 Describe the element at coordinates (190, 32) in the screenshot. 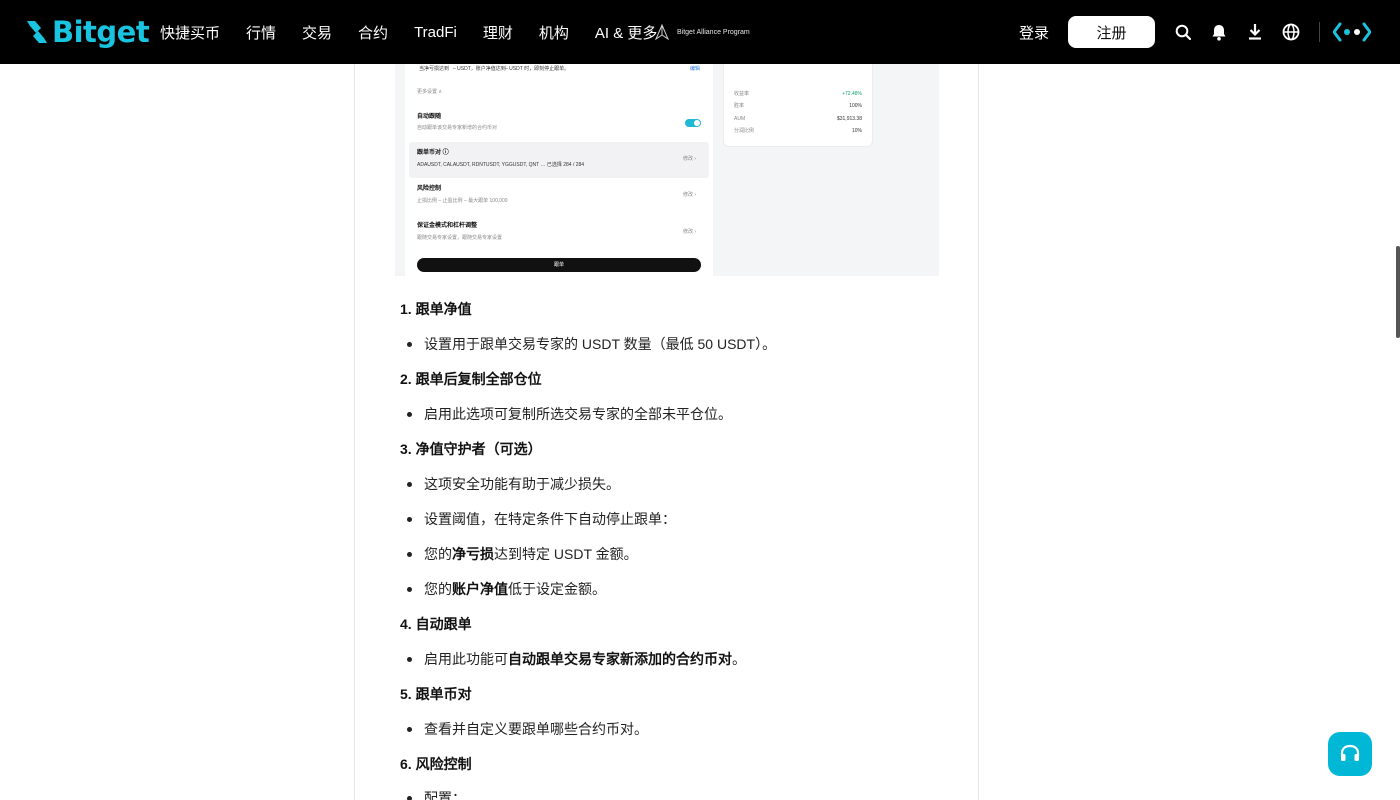

I see `nav-quick-buy: 快捷买币` at that location.